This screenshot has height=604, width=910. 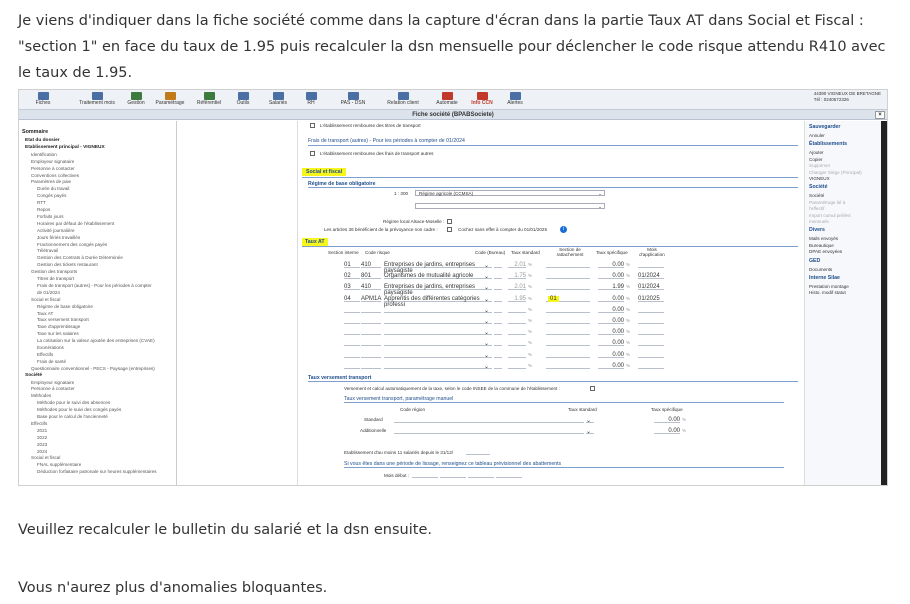 I want to click on reimburse-other-checkbox, so click(x=312, y=153).